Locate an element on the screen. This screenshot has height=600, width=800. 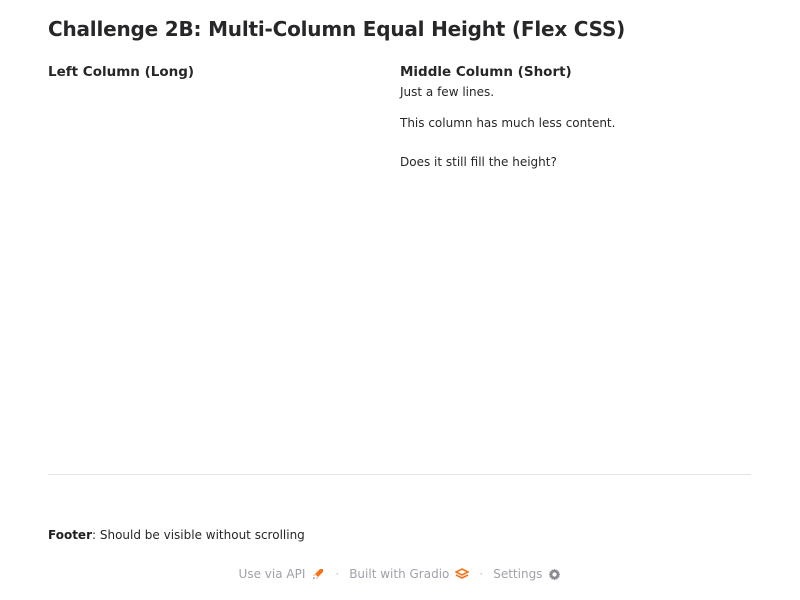
middle-column-paragraph: This column has much less content. is located at coordinates (508, 123).